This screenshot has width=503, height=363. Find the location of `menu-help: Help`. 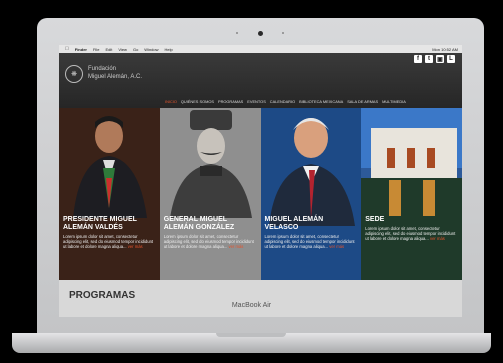

menu-help: Help is located at coordinates (169, 49).